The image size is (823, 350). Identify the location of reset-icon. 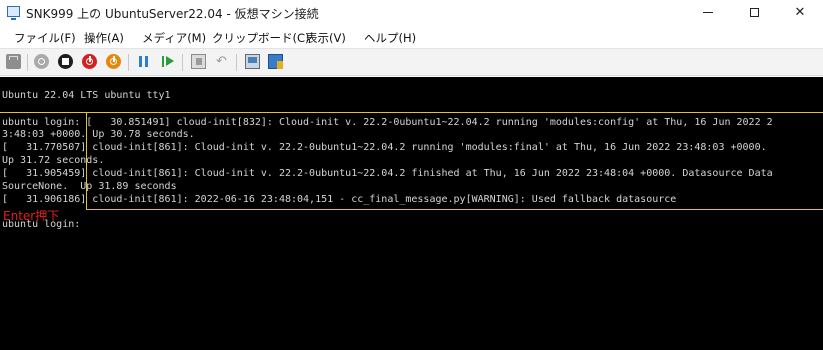
(167, 61).